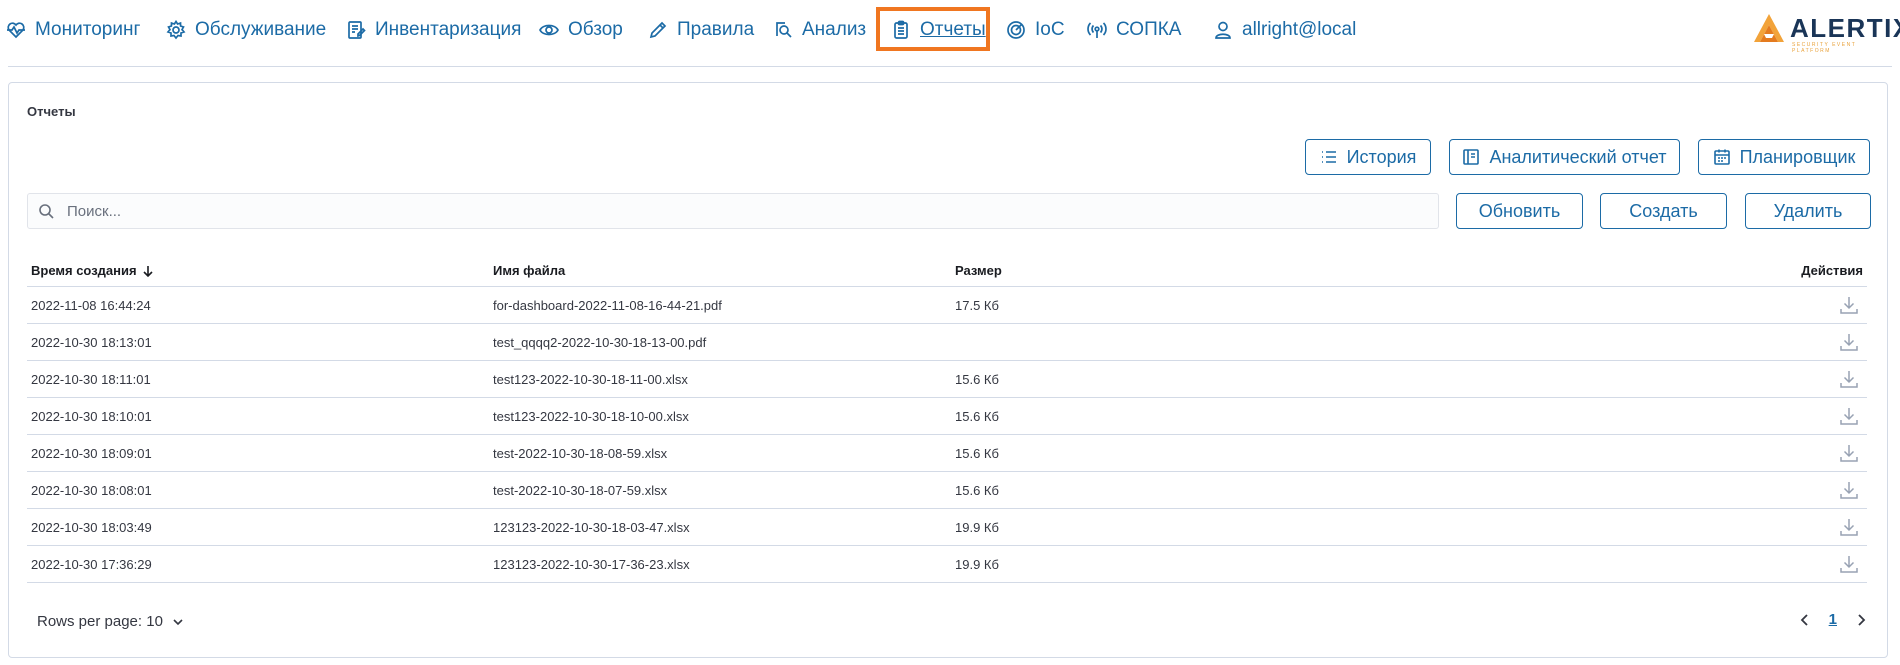  What do you see at coordinates (600, 342) in the screenshot?
I see `cell-filename: test_qqqq2-2022-10-30-18-13-00.pdf` at bounding box center [600, 342].